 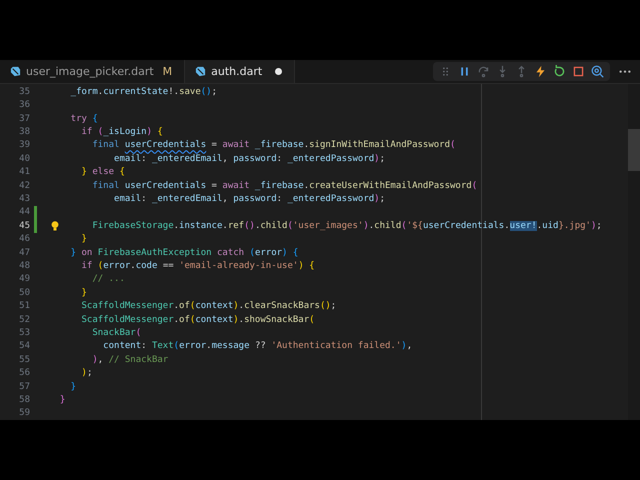 I want to click on lightbulb-icon, so click(x=55, y=226).